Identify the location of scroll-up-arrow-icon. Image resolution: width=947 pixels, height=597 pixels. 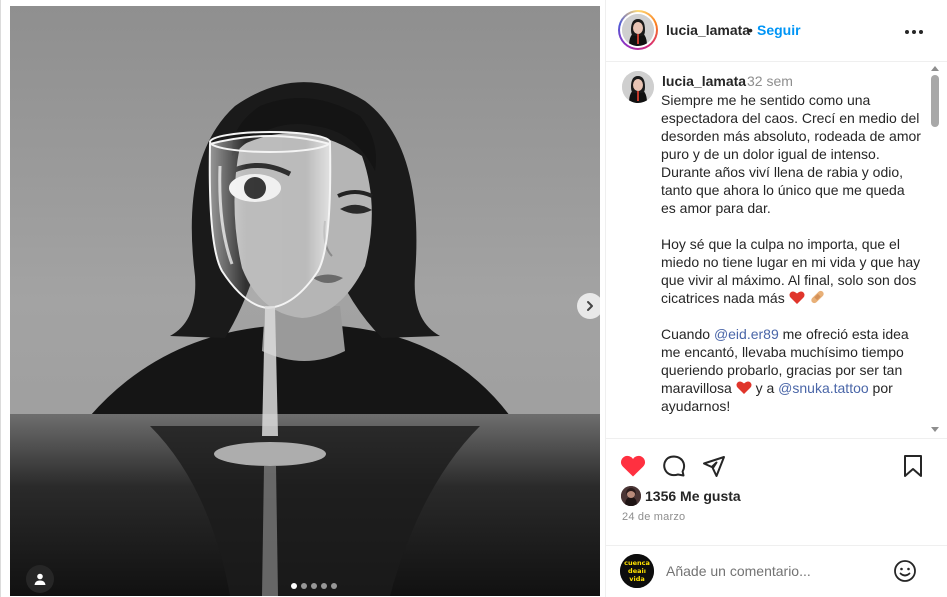
(935, 68).